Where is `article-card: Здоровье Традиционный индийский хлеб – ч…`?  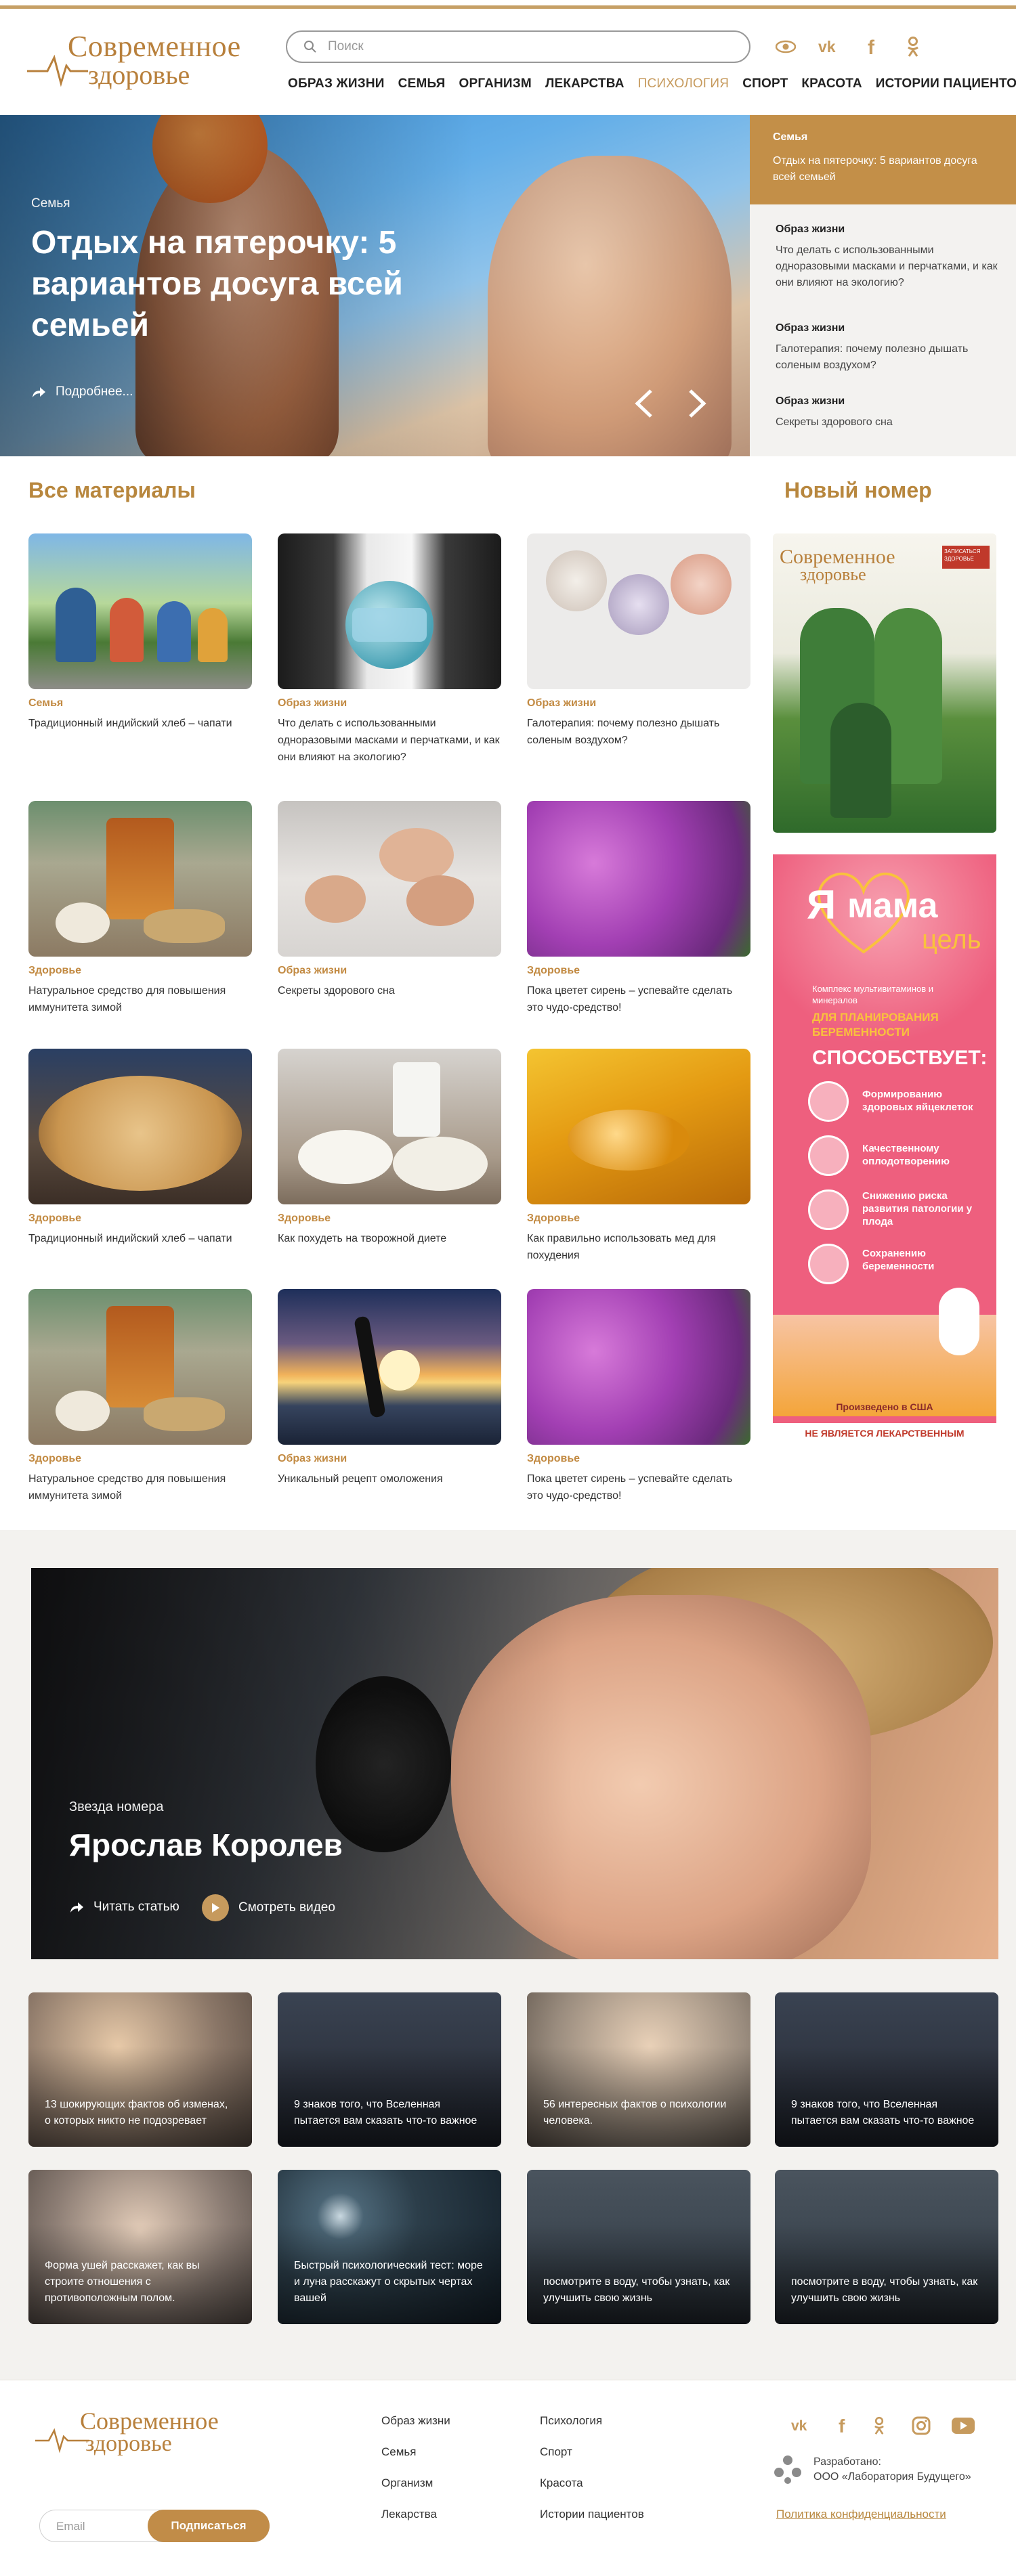
article-card: Здоровье Традиционный индийский хлеб – ч… is located at coordinates (140, 1148).